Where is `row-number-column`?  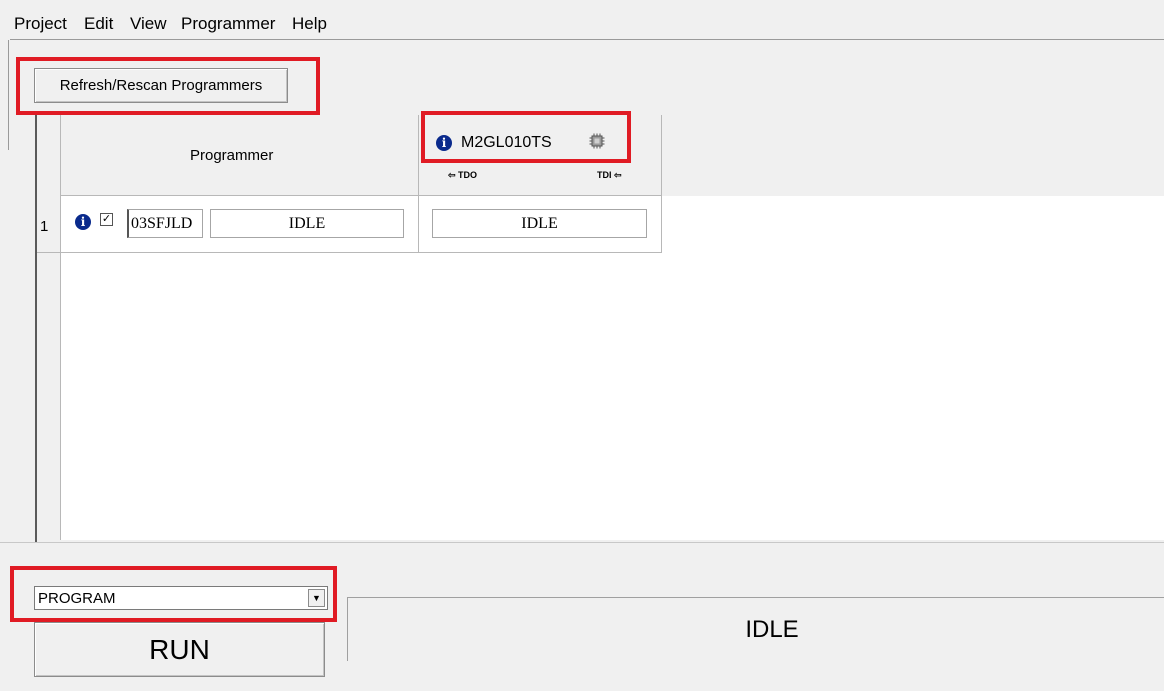
row-number-column is located at coordinates (48, 327).